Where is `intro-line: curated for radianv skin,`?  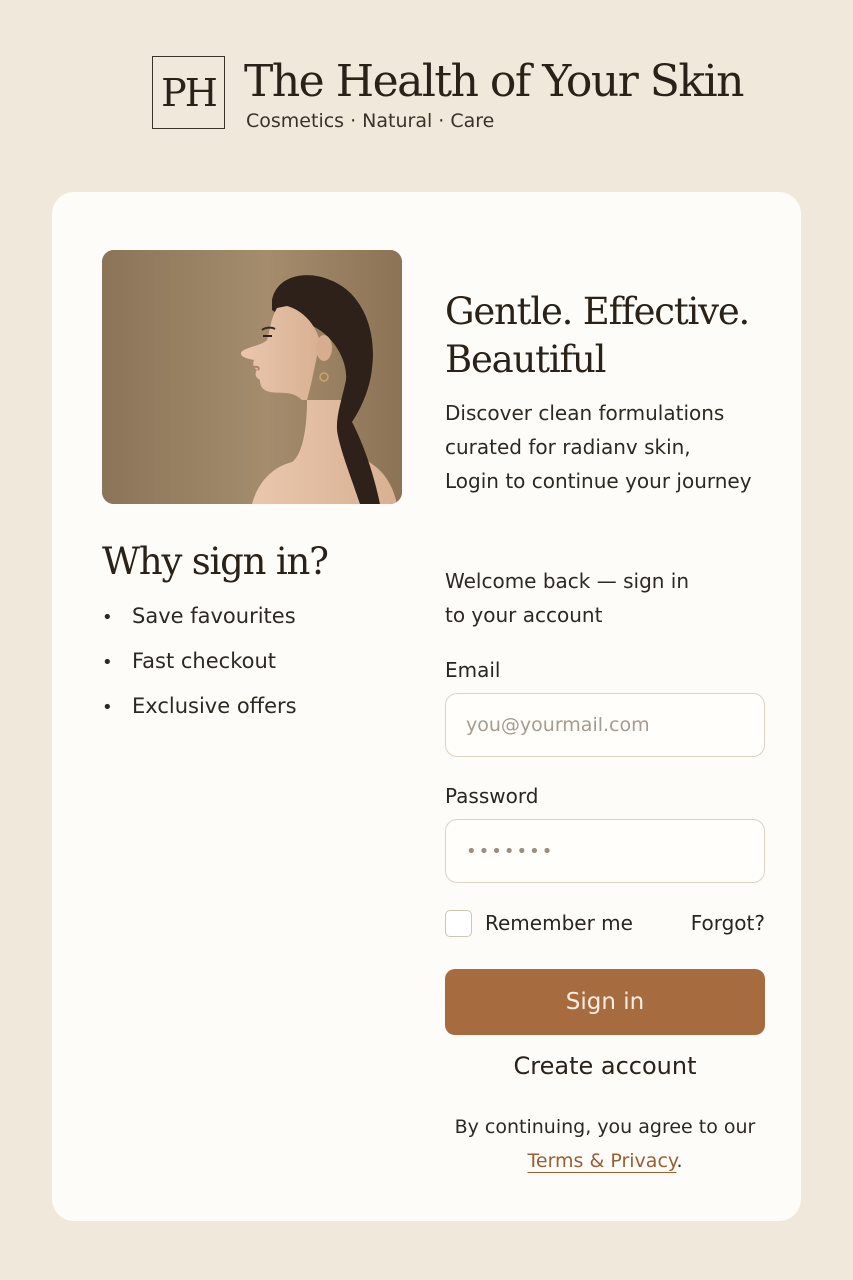 intro-line: curated for radianv skin, is located at coordinates (568, 447).